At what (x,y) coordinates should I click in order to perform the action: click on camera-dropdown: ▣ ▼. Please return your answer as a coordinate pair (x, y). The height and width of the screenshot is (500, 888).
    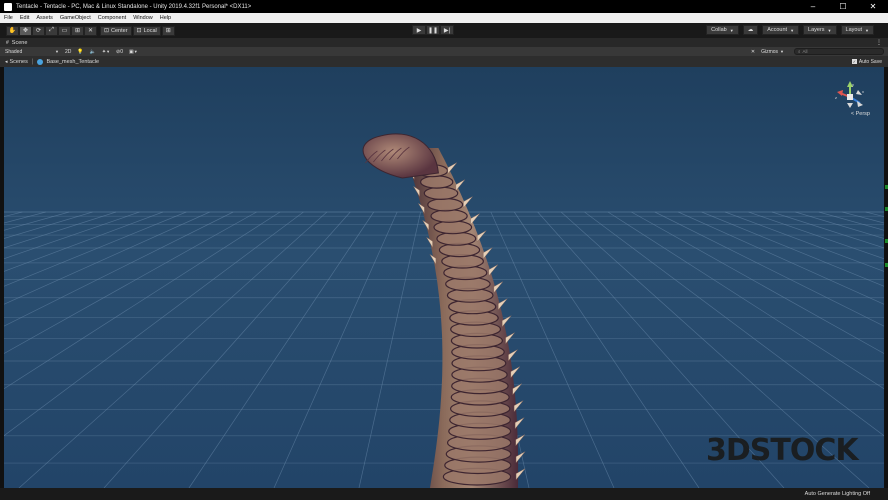
    Looking at the image, I should click on (133, 52).